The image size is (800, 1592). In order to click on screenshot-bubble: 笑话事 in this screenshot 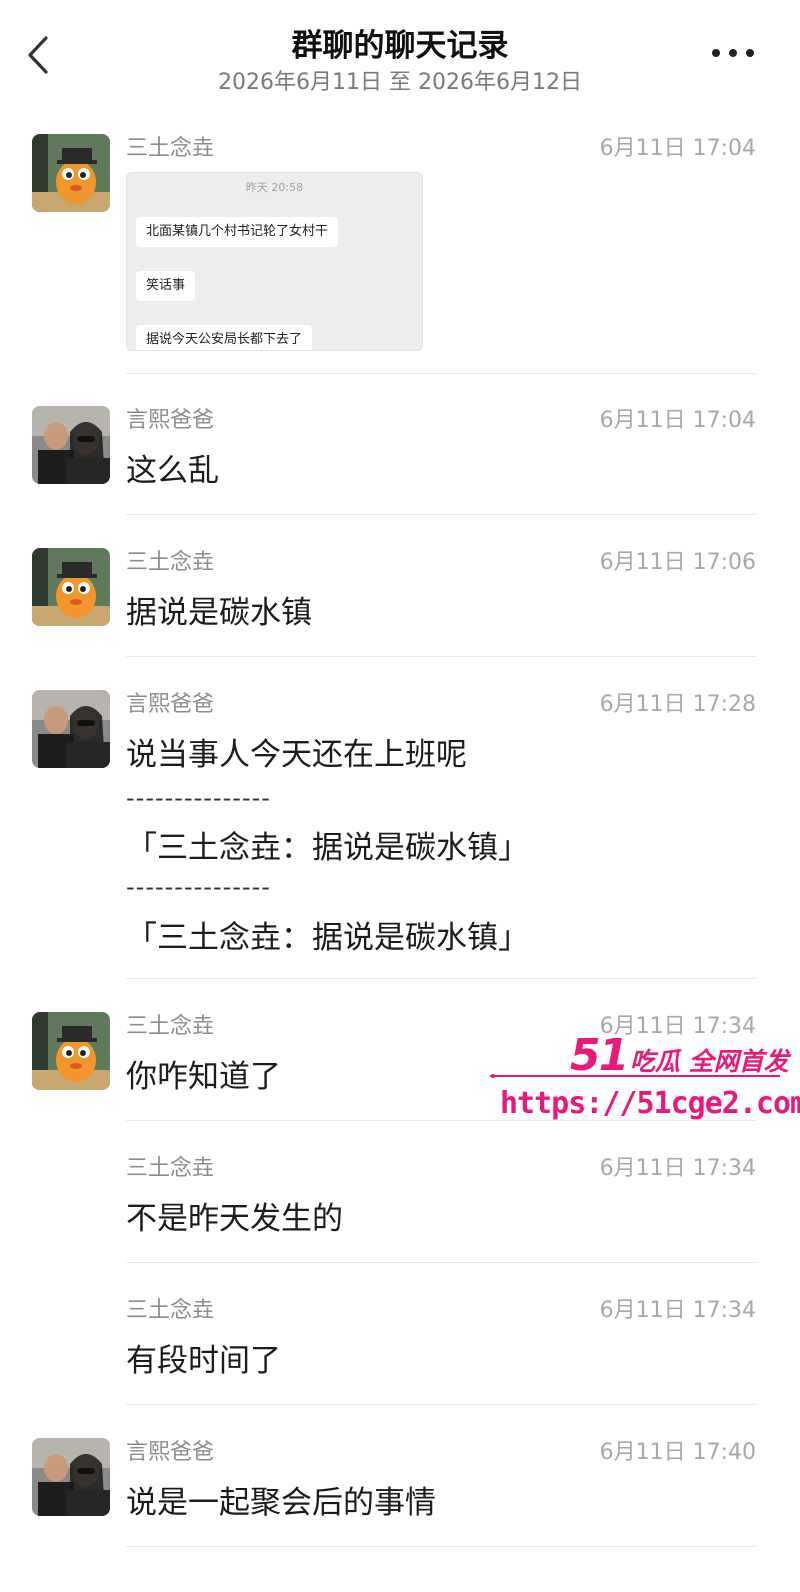, I will do `click(166, 286)`.